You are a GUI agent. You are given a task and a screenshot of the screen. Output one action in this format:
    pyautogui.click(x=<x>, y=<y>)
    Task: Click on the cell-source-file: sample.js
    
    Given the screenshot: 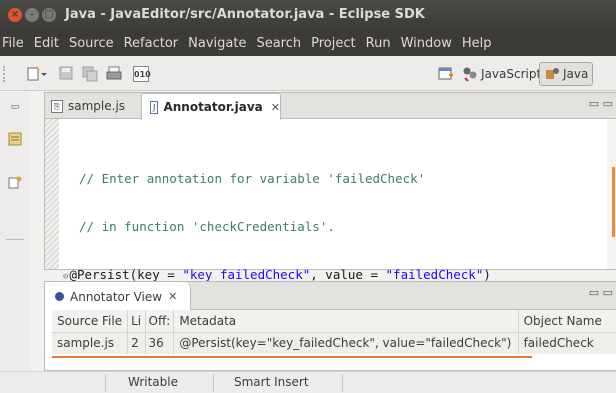 What is the action you would take?
    pyautogui.click(x=90, y=343)
    